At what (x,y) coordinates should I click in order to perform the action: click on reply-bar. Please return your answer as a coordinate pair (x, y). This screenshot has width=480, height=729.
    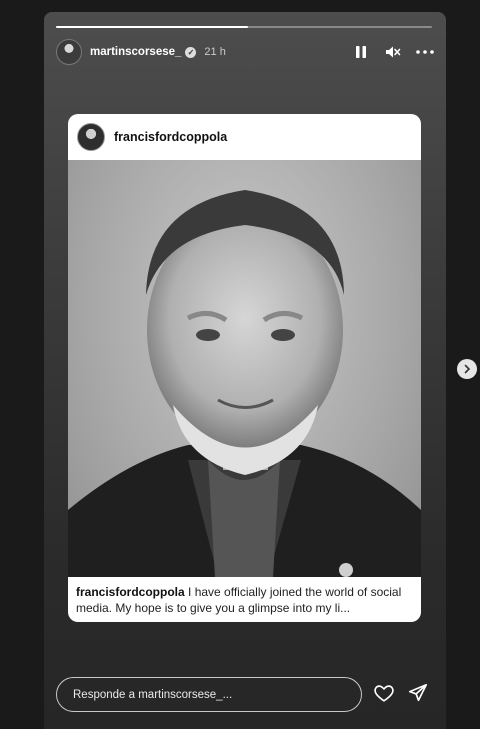
    Looking at the image, I should click on (209, 694).